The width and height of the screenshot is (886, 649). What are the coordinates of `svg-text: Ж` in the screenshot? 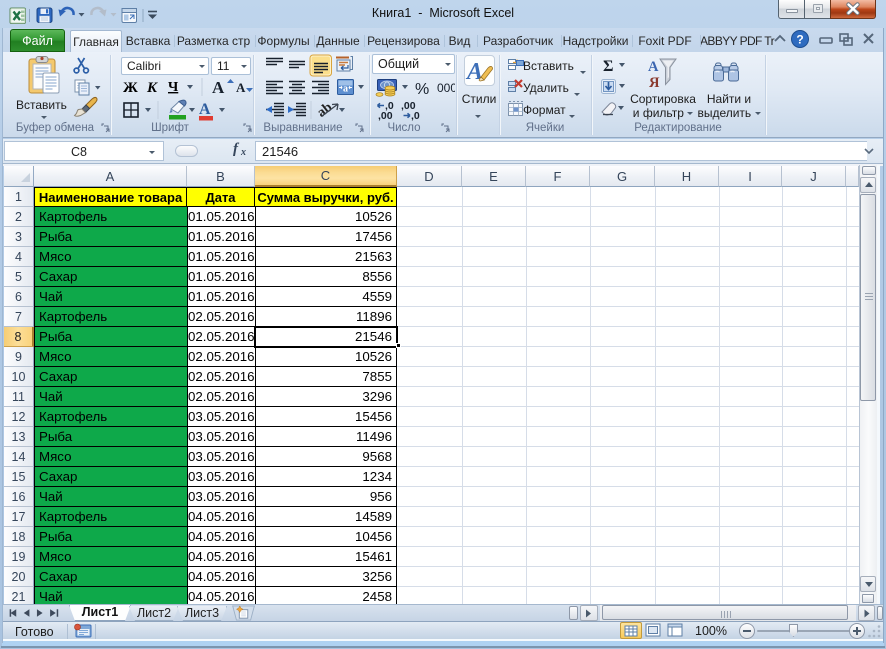 It's located at (130, 88).